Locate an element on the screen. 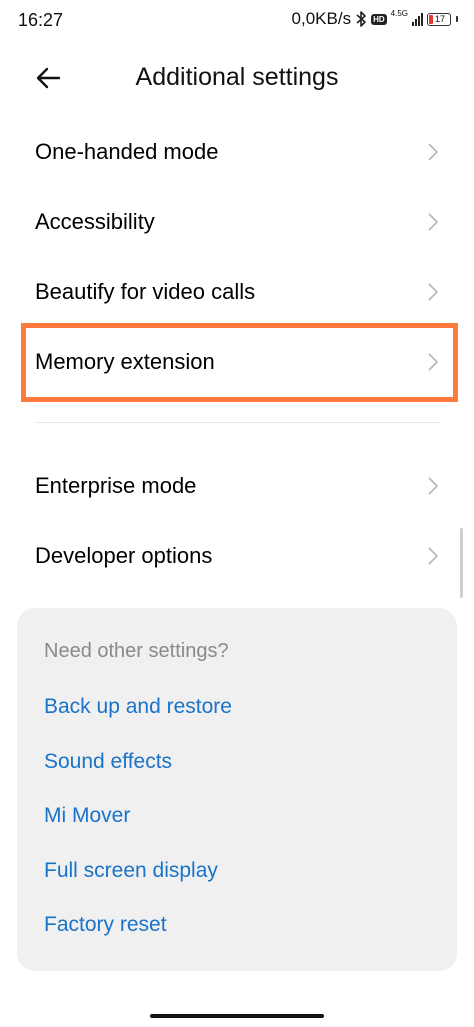 The image size is (474, 1027). page-title: Additional settings is located at coordinates (237, 77).